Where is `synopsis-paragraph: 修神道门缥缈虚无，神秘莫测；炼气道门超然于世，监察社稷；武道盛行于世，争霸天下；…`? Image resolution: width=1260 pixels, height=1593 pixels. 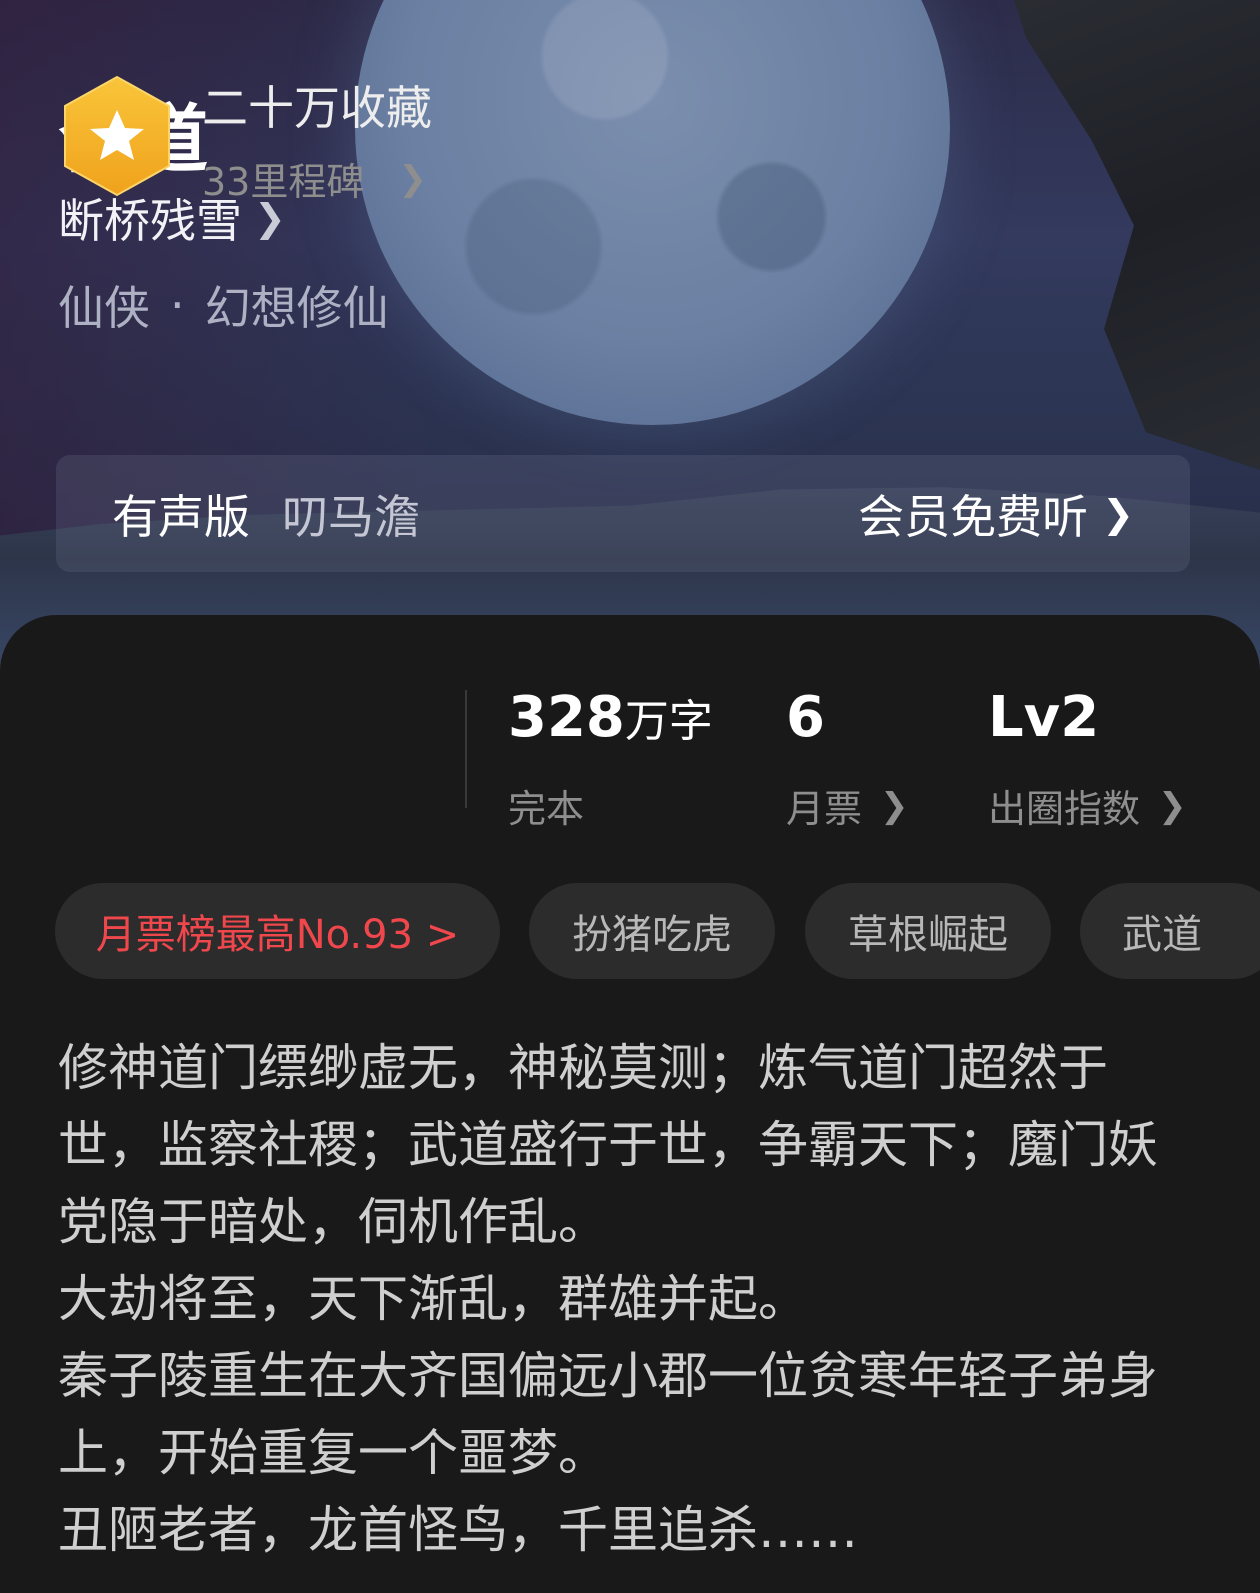 synopsis-paragraph: 修神道门缥缈虚无，神秘莫测；炼气道门超然于世，监察社稷；武道盛行于世，争霸天下；… is located at coordinates (608, 1145).